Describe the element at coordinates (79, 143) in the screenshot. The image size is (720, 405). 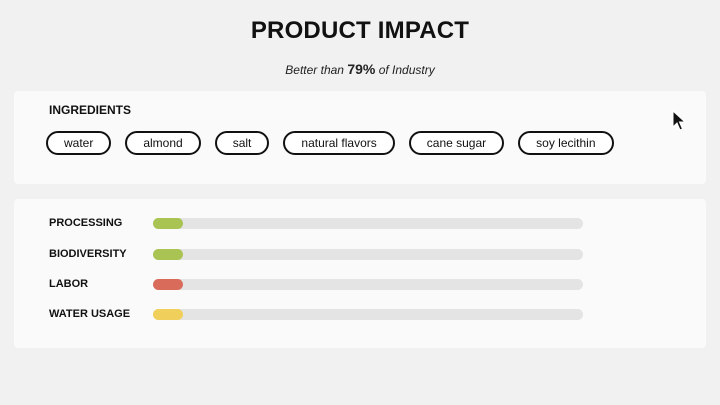
I see `ingredient-chip-water: water` at that location.